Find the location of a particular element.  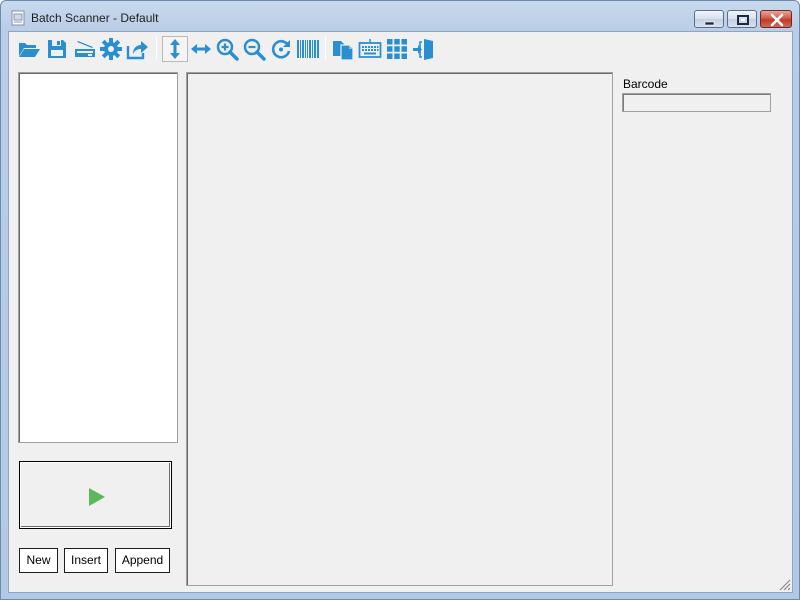

close-icon is located at coordinates (777, 20).